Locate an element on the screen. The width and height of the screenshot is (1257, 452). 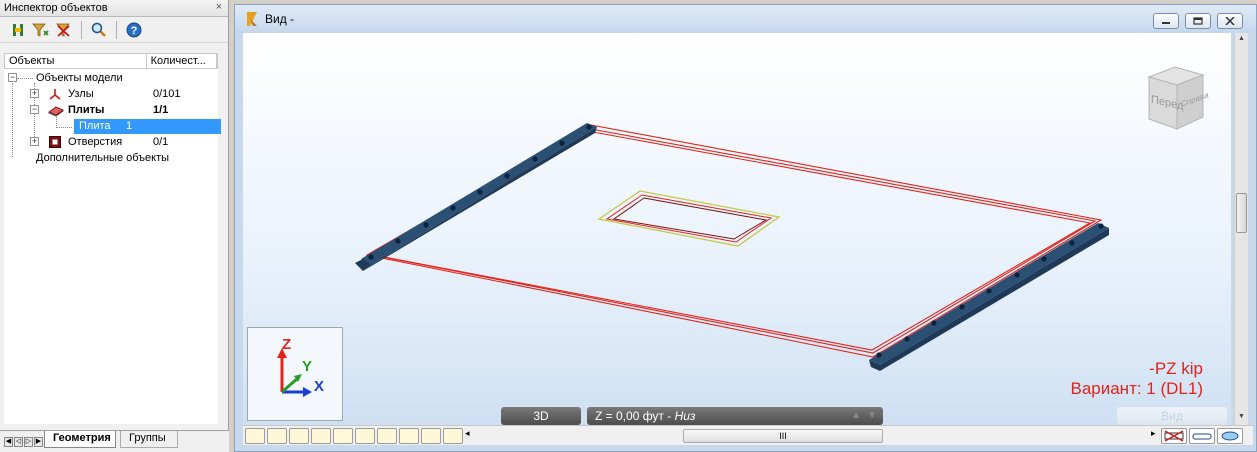
inspector-tab-bar: ◀ ◁ ▷ ▶ Геометрия Группы is located at coordinates (114, 441).